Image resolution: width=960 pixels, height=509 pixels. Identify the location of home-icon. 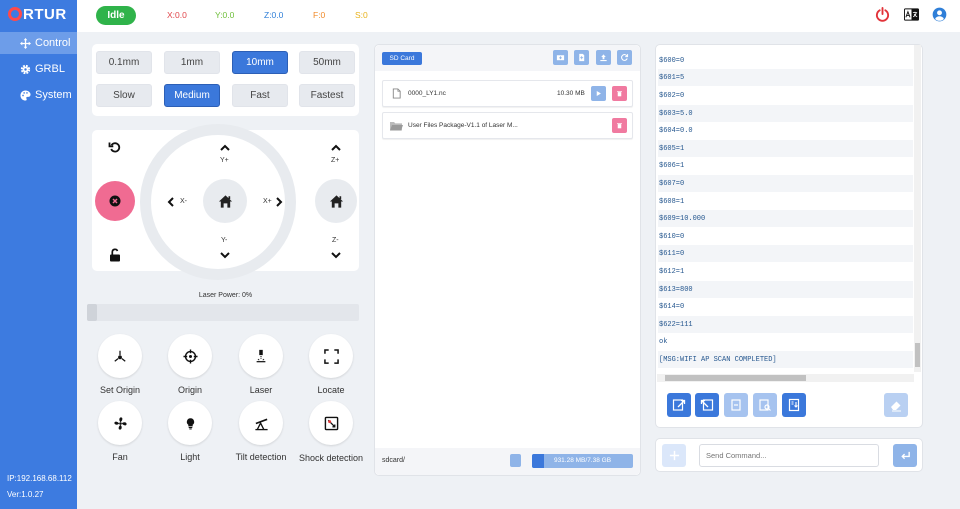
(225, 201).